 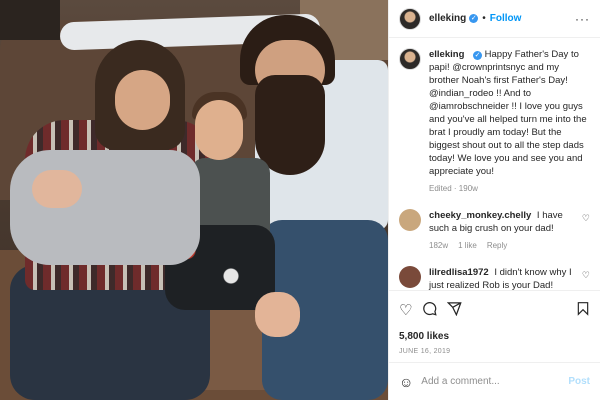 I want to click on action-icons: ♡, so click(x=494, y=310).